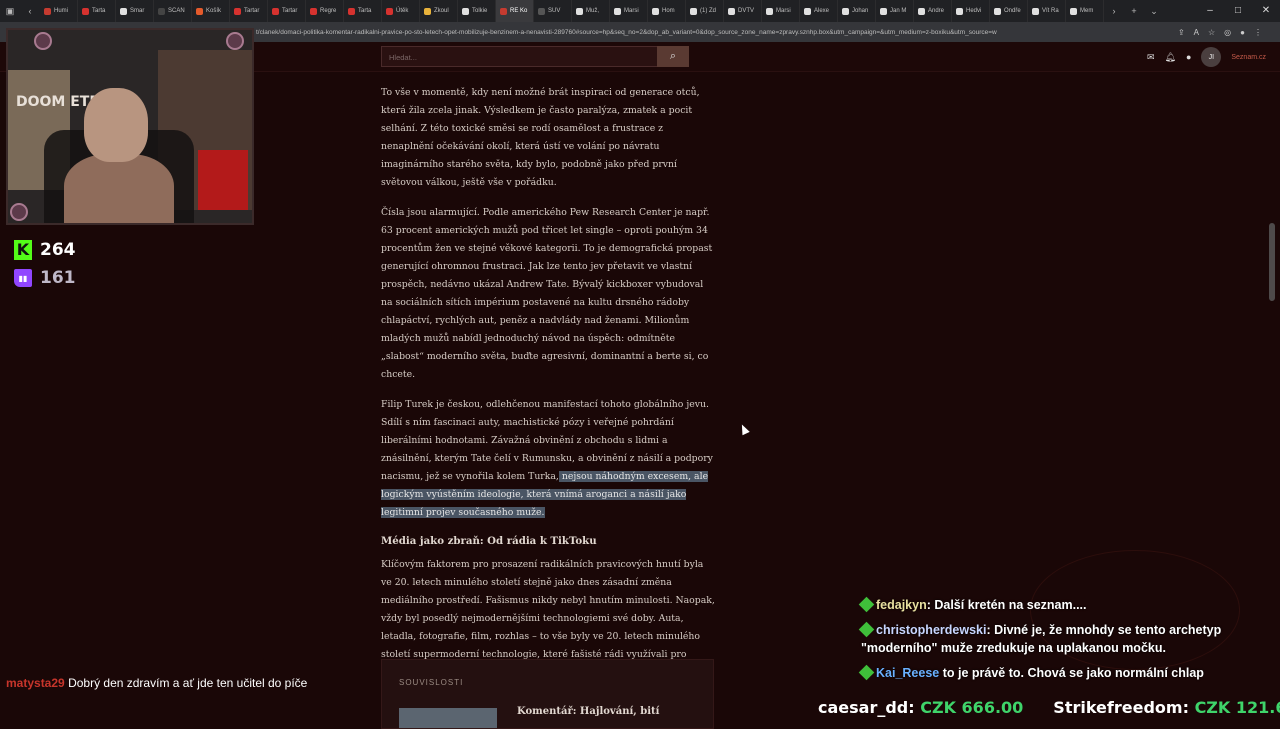  Describe the element at coordinates (933, 11) in the screenshot. I see `browser-tab: Andre` at that location.